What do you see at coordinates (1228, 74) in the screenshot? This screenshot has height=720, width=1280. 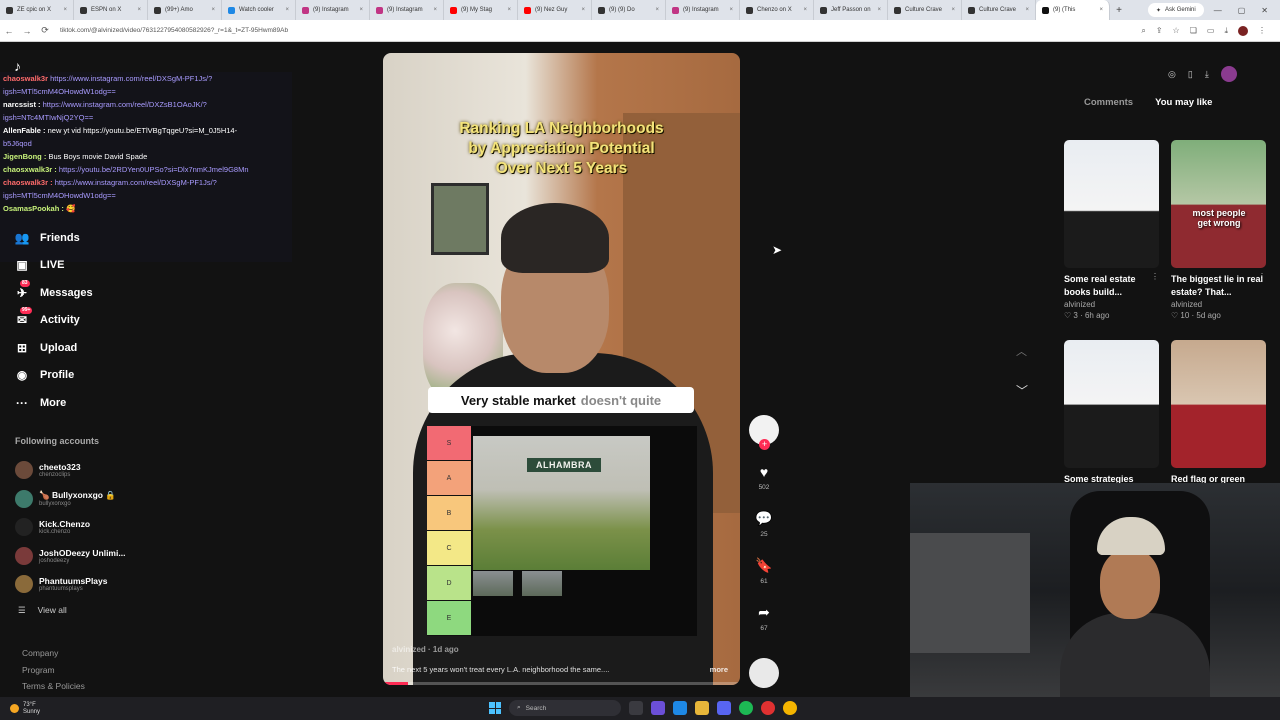 I see `user-avatar` at bounding box center [1228, 74].